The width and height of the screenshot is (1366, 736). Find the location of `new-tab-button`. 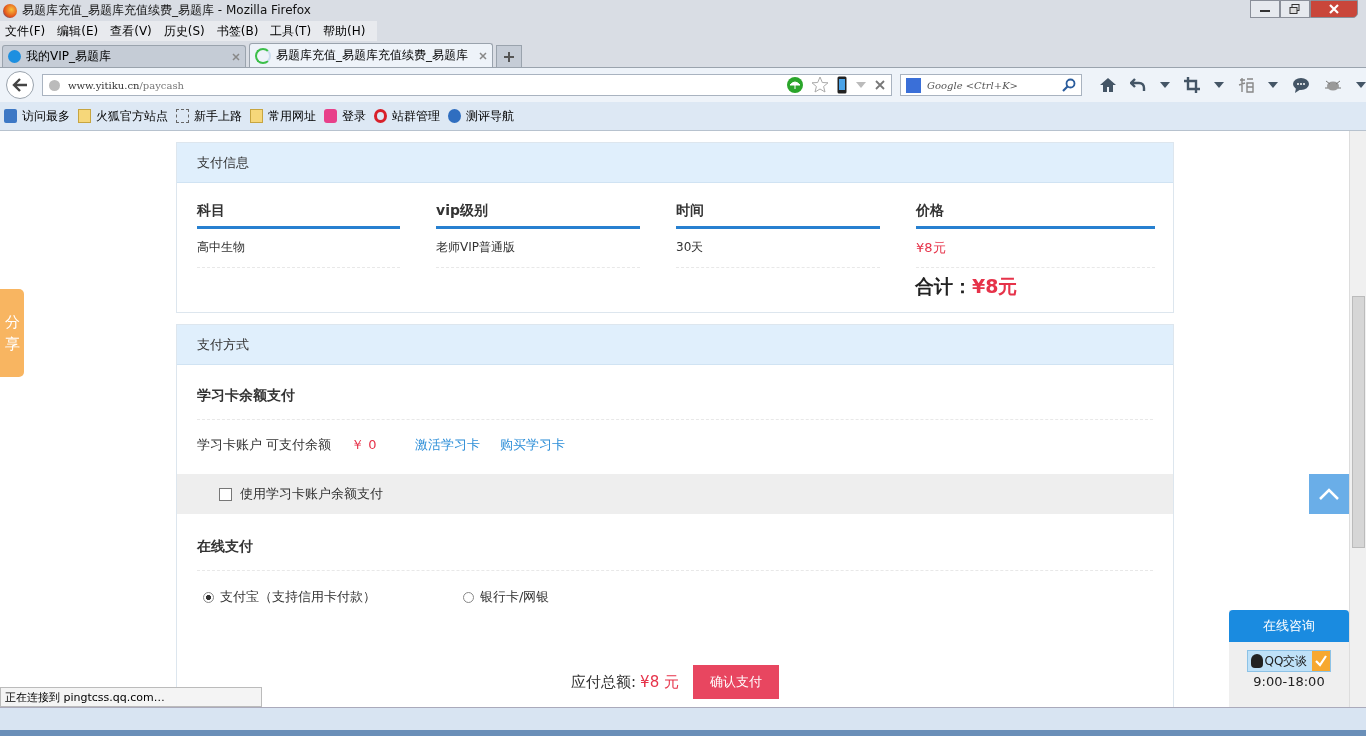

new-tab-button is located at coordinates (509, 56).